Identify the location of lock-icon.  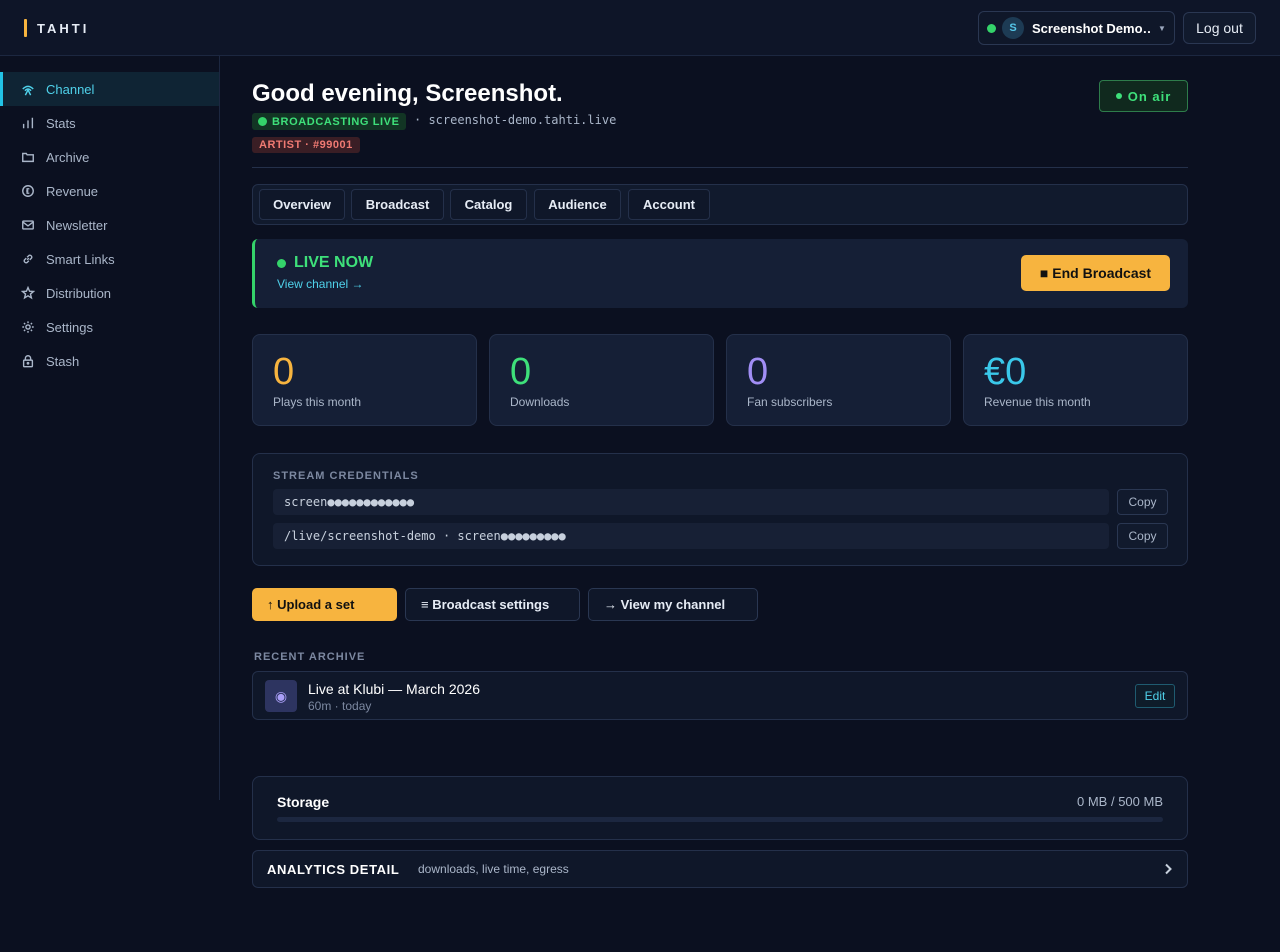
(28, 361).